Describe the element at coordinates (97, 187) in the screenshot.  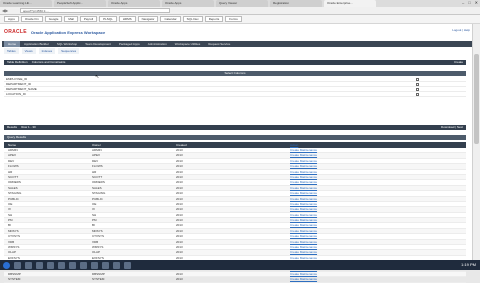
I see `table-cell: SALES` at that location.